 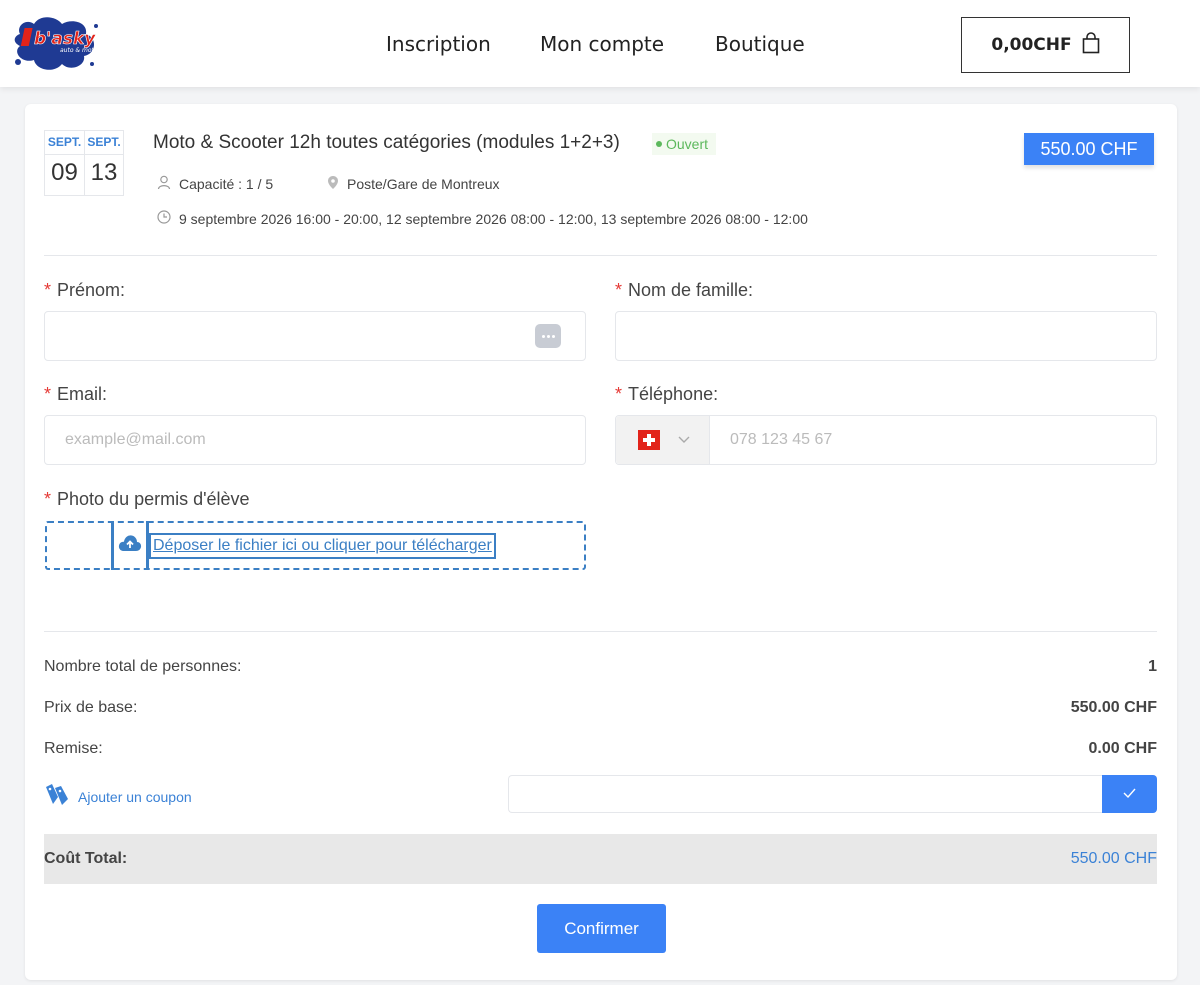 I want to click on coupon-input, so click(x=806, y=794).